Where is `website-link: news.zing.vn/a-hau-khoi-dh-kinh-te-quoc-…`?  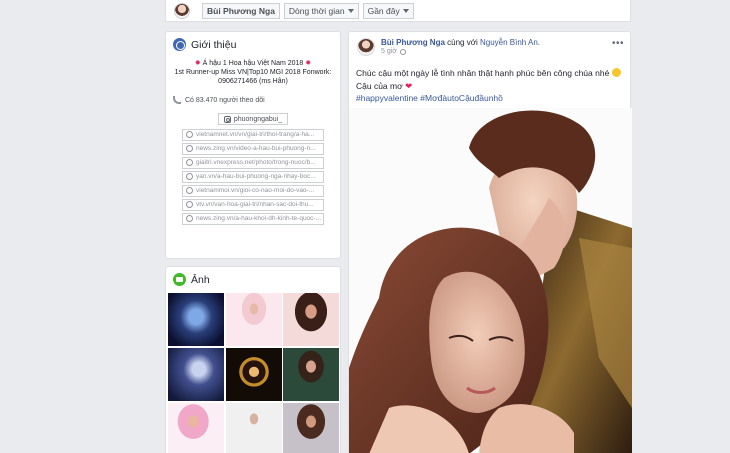 website-link: news.zing.vn/a-hau-khoi-dh-kinh-te-quoc-… is located at coordinates (253, 219).